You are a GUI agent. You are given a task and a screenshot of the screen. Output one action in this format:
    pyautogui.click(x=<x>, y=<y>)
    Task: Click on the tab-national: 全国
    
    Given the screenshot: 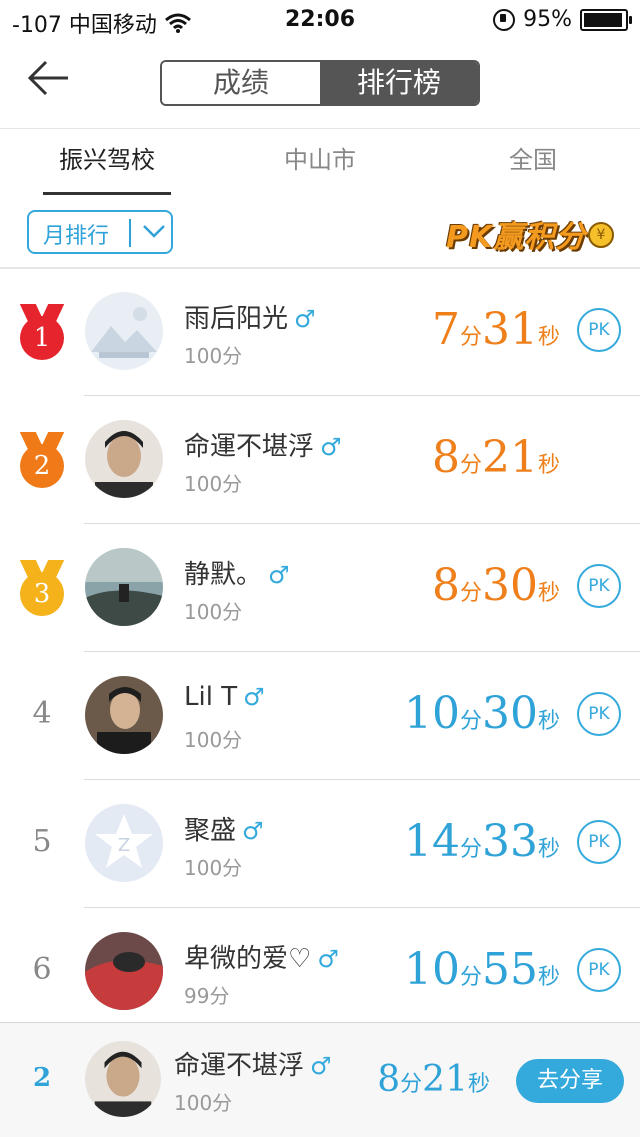 What is the action you would take?
    pyautogui.click(x=533, y=163)
    